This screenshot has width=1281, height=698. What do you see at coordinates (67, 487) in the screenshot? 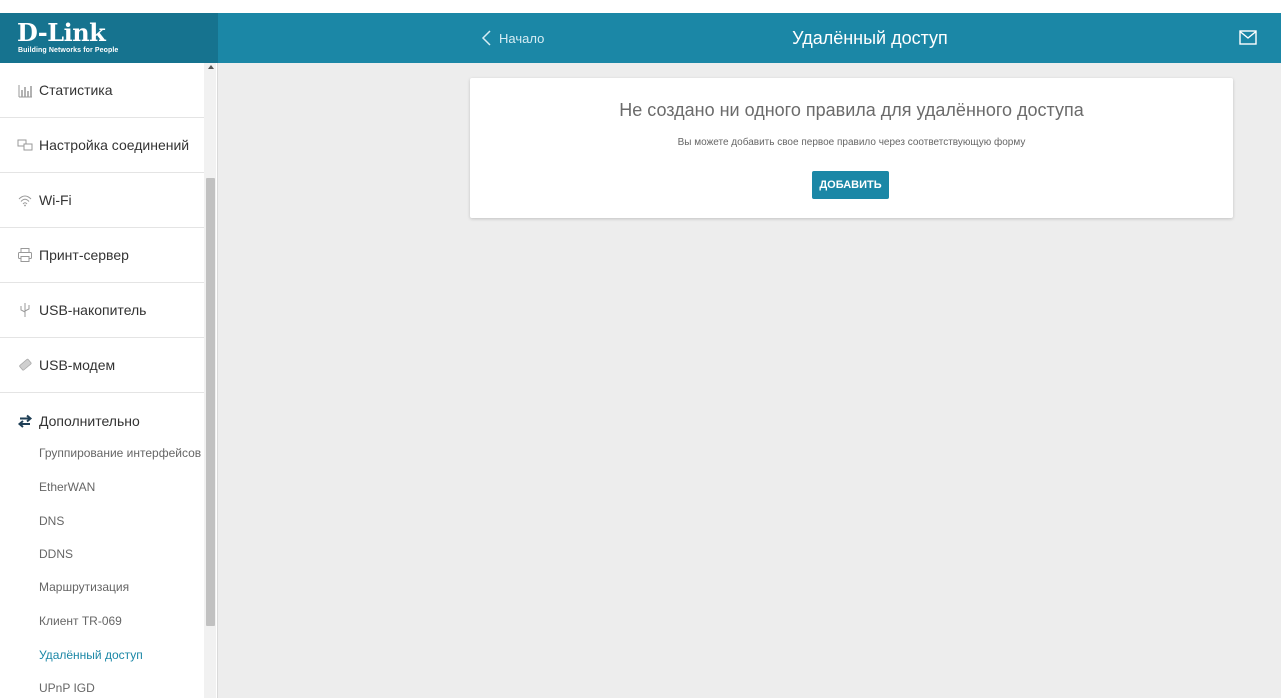
I see `sidebar-subitem-etherwan: EtherWAN` at bounding box center [67, 487].